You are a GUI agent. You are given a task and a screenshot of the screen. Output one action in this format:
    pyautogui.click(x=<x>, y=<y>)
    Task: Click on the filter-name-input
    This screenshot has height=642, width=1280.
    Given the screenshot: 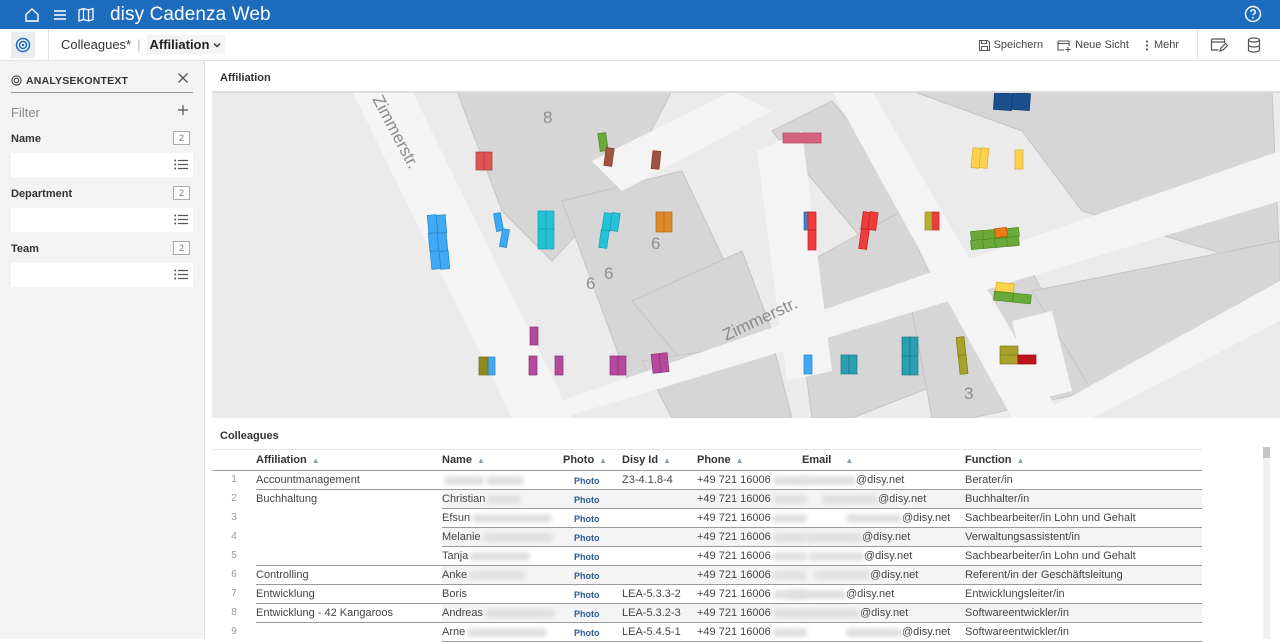 What is the action you would take?
    pyautogui.click(x=102, y=165)
    